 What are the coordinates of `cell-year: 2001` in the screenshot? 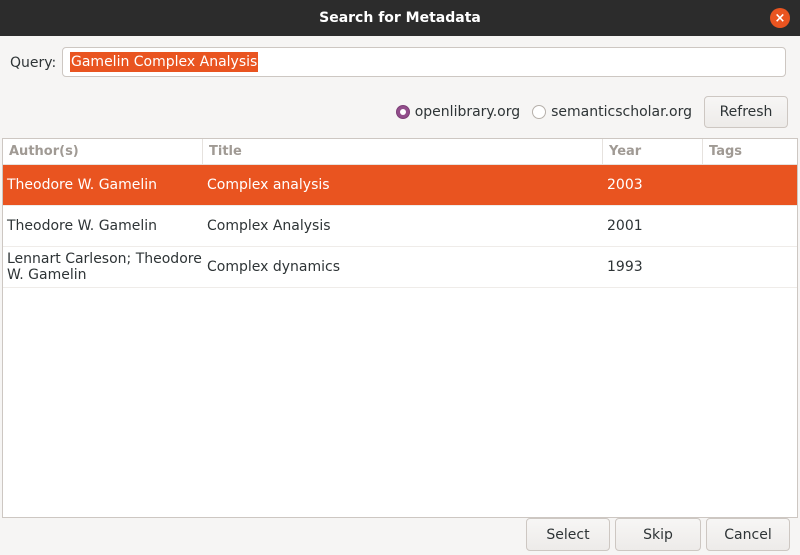 It's located at (625, 226).